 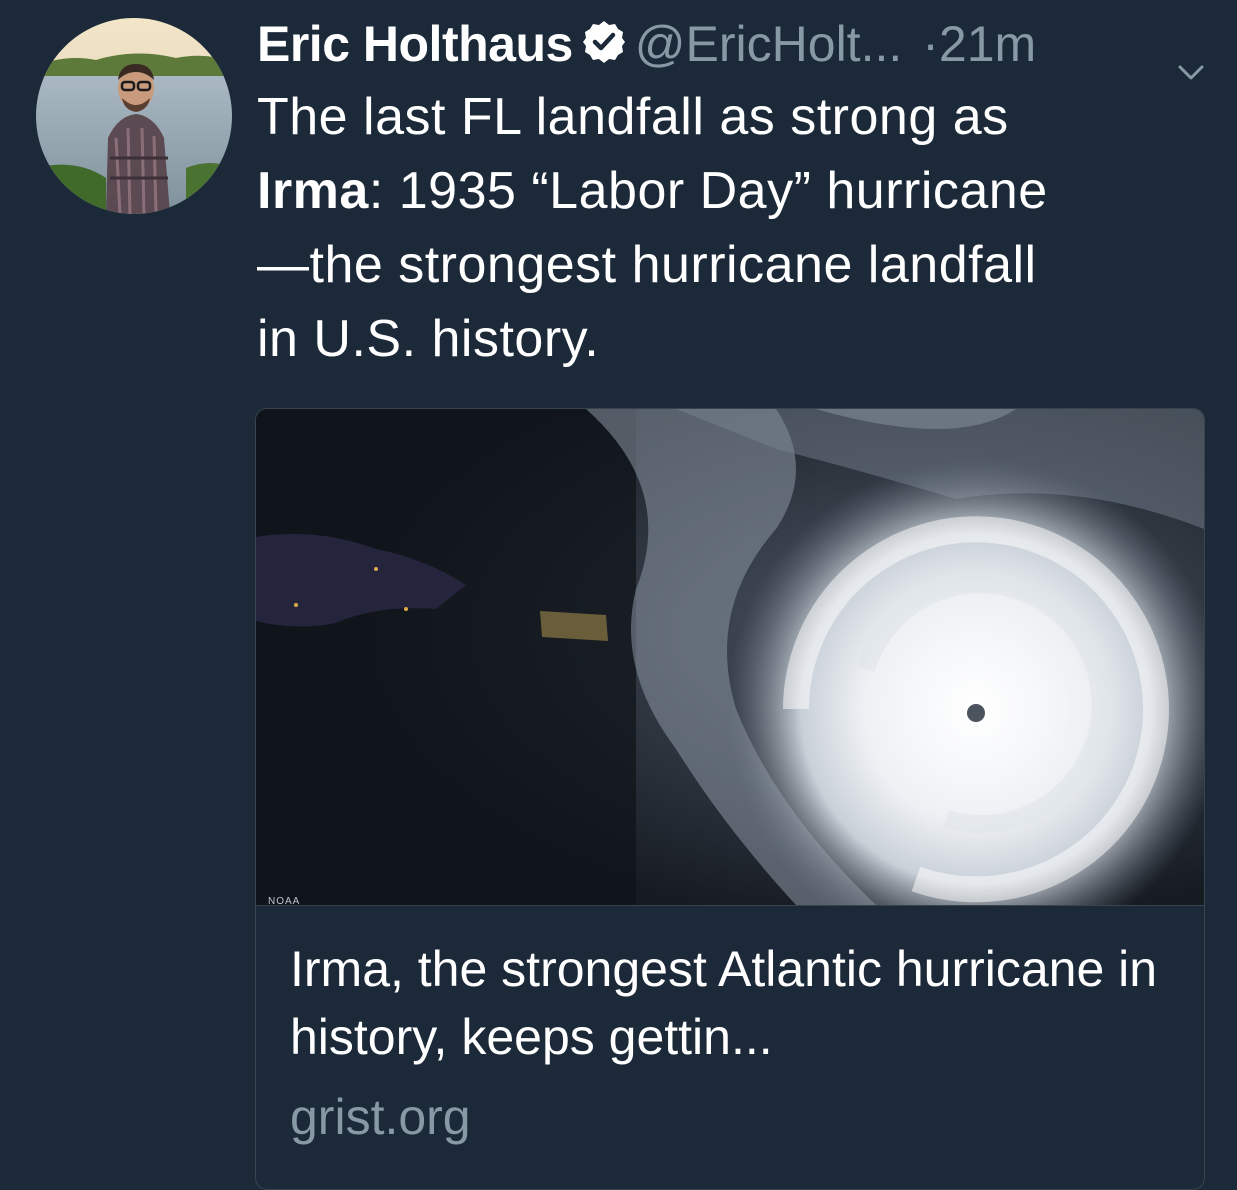 What do you see at coordinates (380, 1117) in the screenshot?
I see `card-domain: grist.org` at bounding box center [380, 1117].